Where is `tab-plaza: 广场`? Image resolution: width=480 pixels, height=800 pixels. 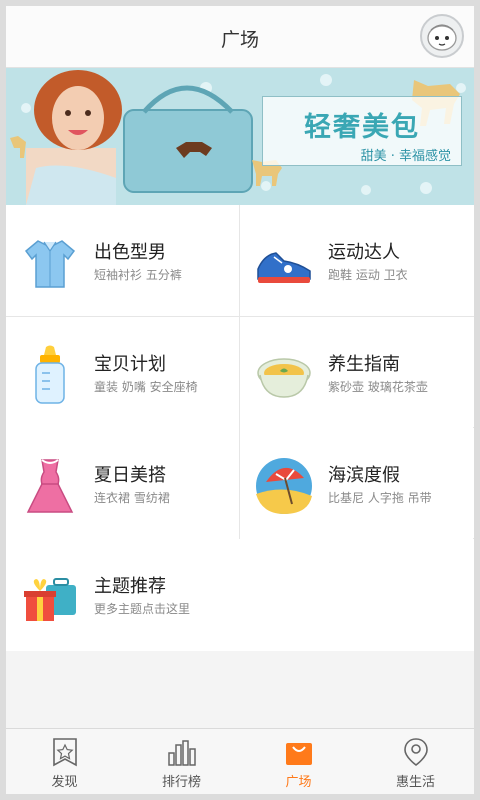 tab-plaza: 广场 is located at coordinates (298, 761).